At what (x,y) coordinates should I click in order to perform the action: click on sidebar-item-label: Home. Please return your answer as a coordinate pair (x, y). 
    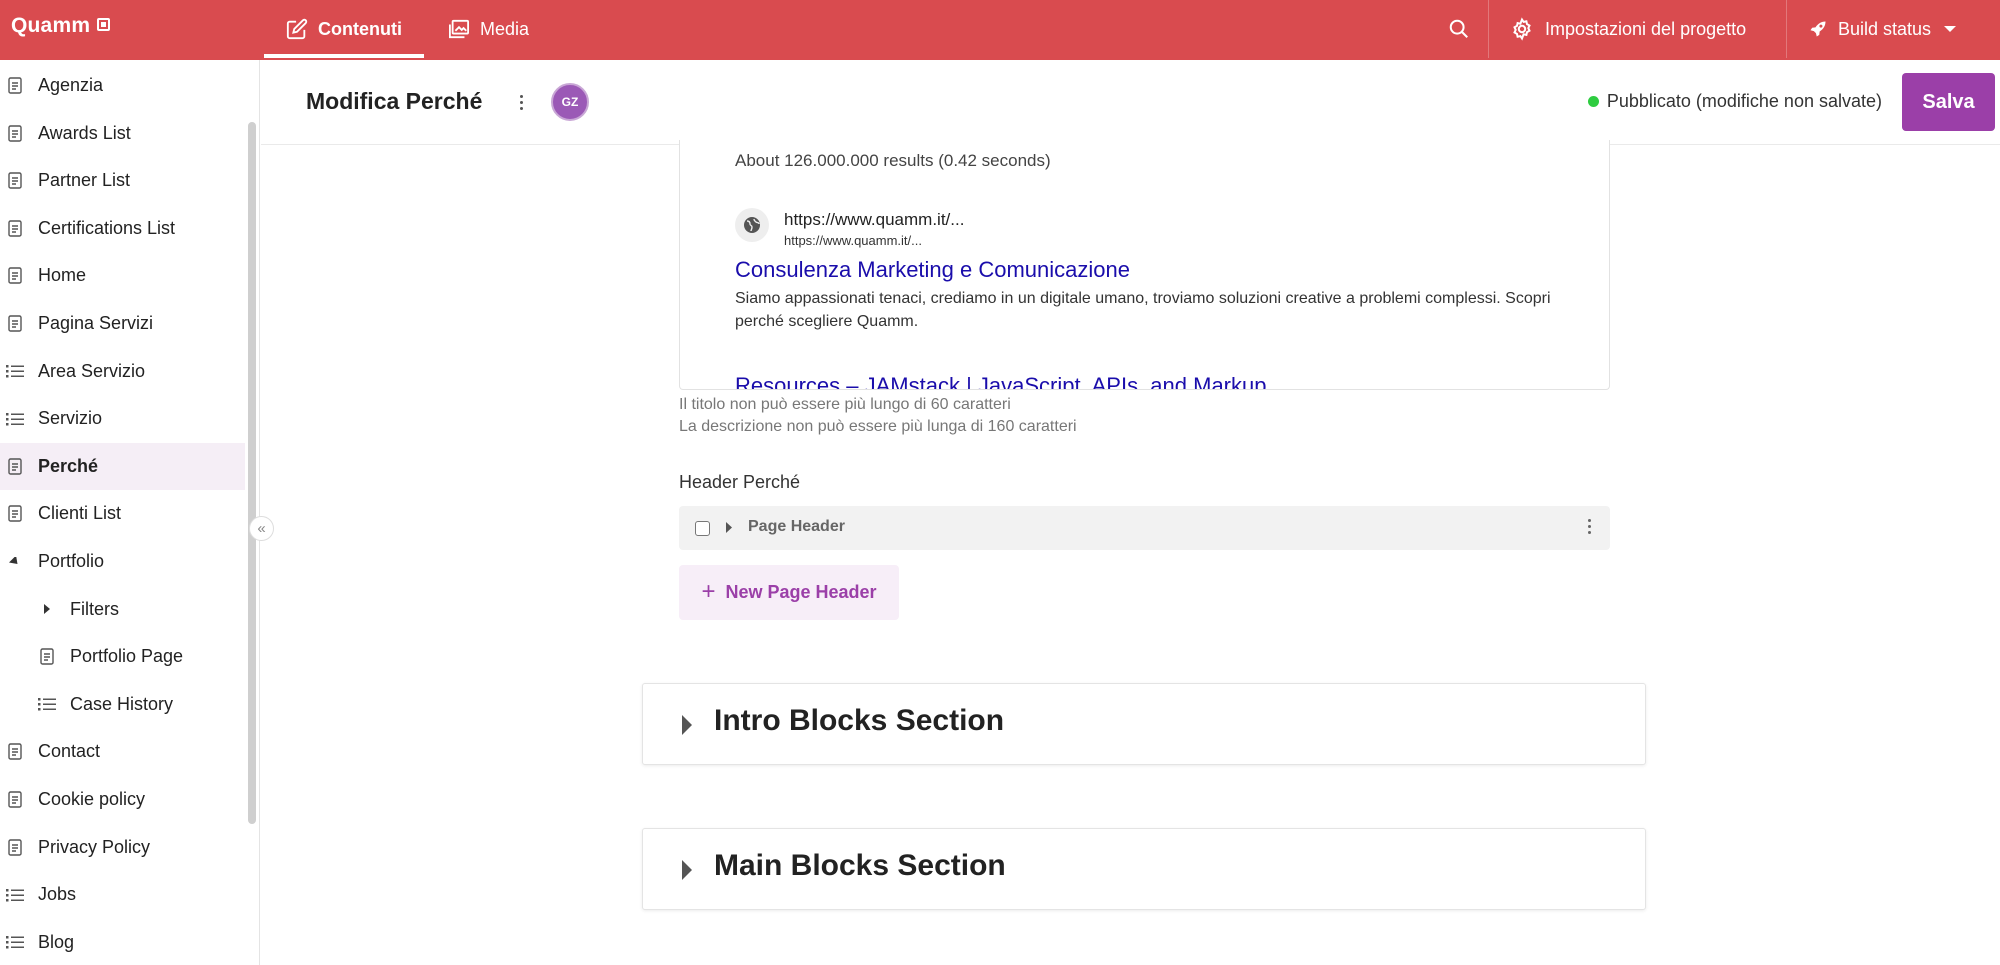
    Looking at the image, I should click on (62, 275).